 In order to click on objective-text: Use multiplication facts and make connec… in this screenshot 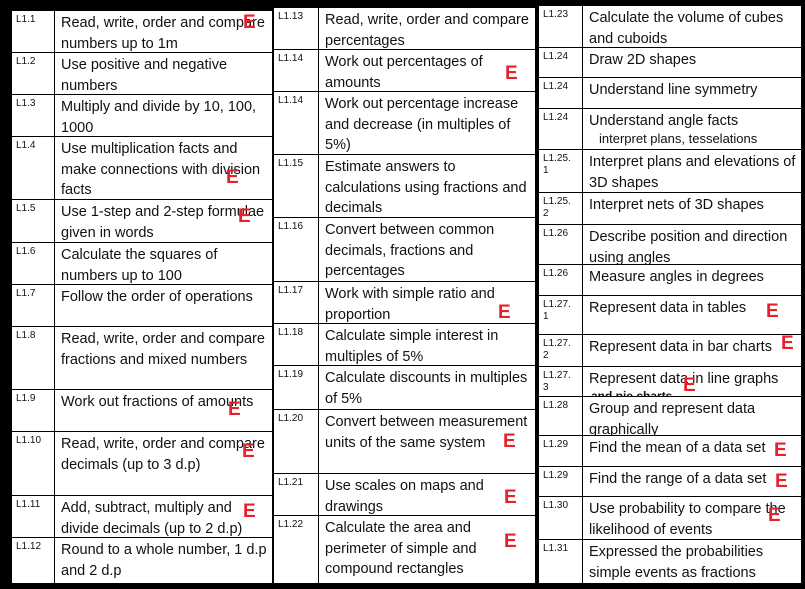, I will do `click(163, 168)`.